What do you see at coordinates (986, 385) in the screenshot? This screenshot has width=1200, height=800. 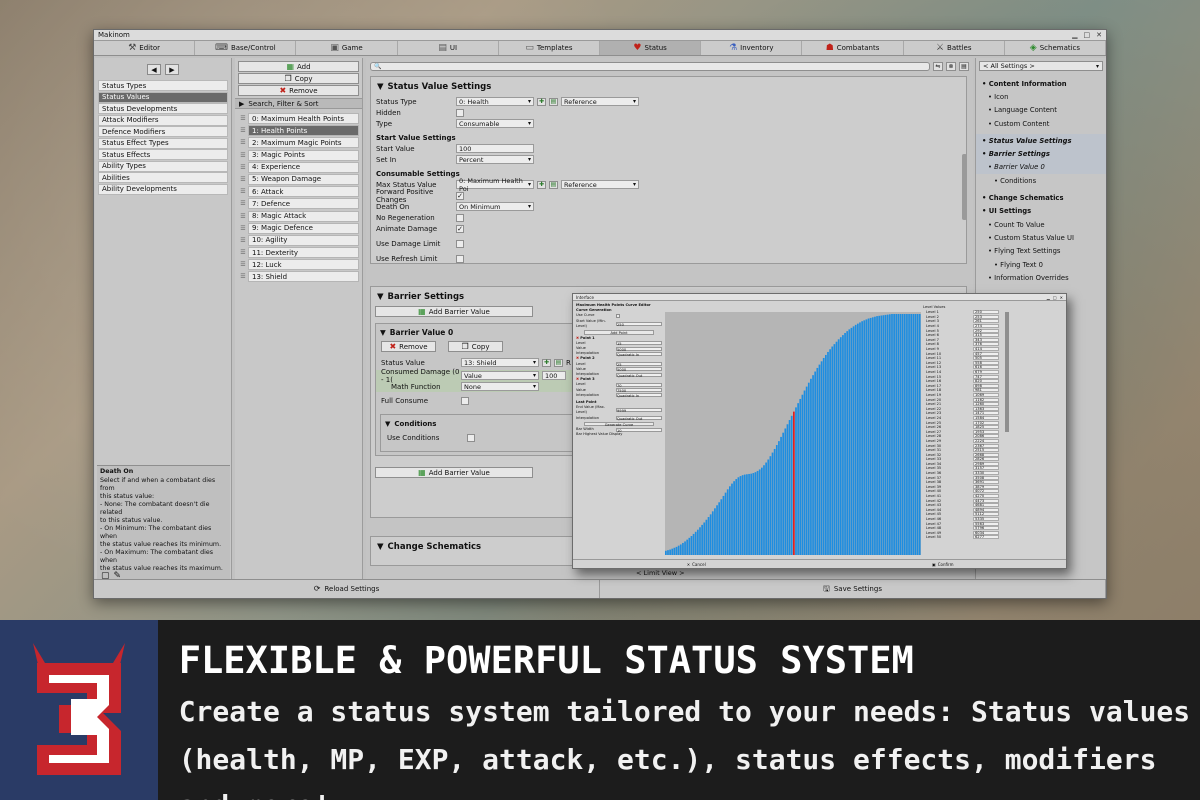 I see `level-value-field: 898` at bounding box center [986, 385].